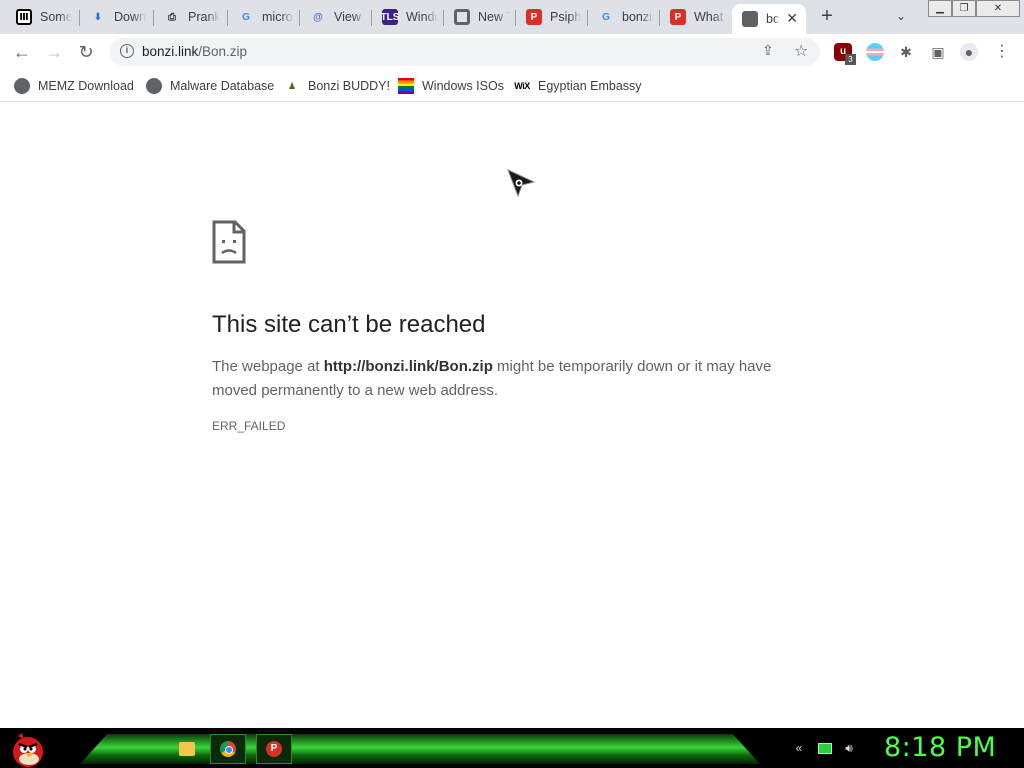 The height and width of the screenshot is (768, 1024). I want to click on volume-icon: 🔊︎, so click(849, 748).